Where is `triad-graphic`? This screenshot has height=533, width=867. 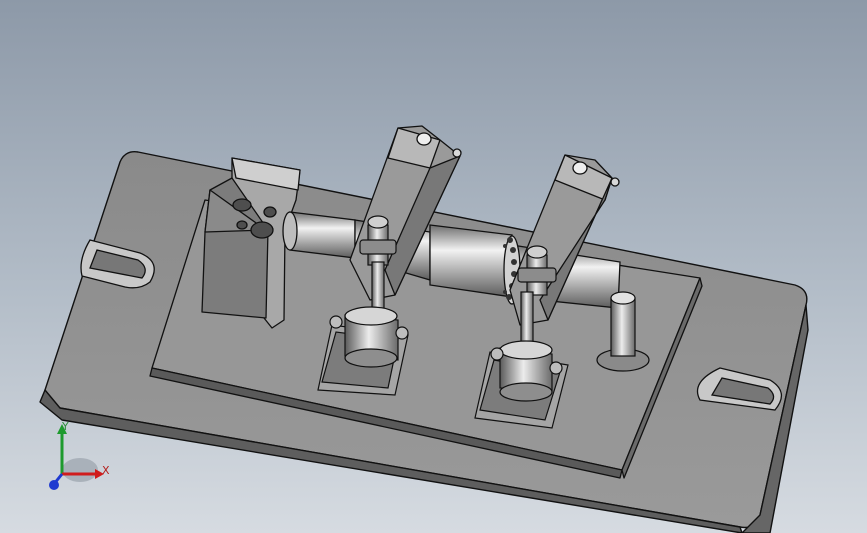
triad-graphic is located at coordinates (76, 457).